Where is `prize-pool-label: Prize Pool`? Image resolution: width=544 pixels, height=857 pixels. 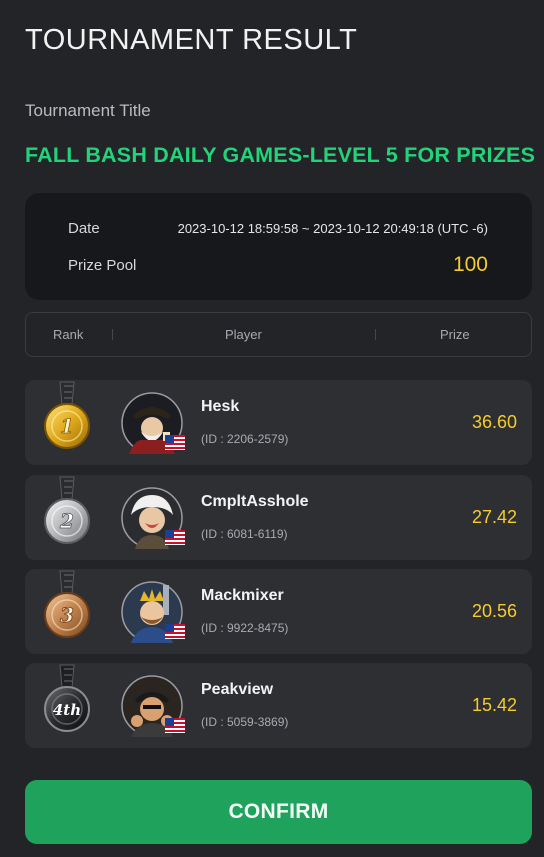 prize-pool-label: Prize Pool is located at coordinates (102, 265).